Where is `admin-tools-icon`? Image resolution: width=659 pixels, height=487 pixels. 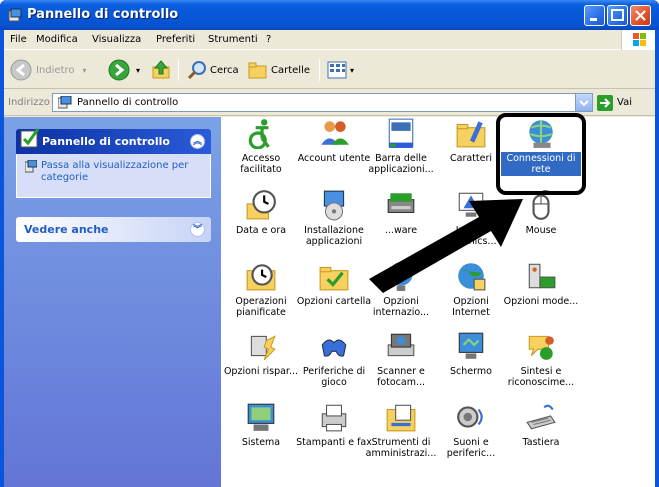 admin-tools-icon is located at coordinates (401, 418).